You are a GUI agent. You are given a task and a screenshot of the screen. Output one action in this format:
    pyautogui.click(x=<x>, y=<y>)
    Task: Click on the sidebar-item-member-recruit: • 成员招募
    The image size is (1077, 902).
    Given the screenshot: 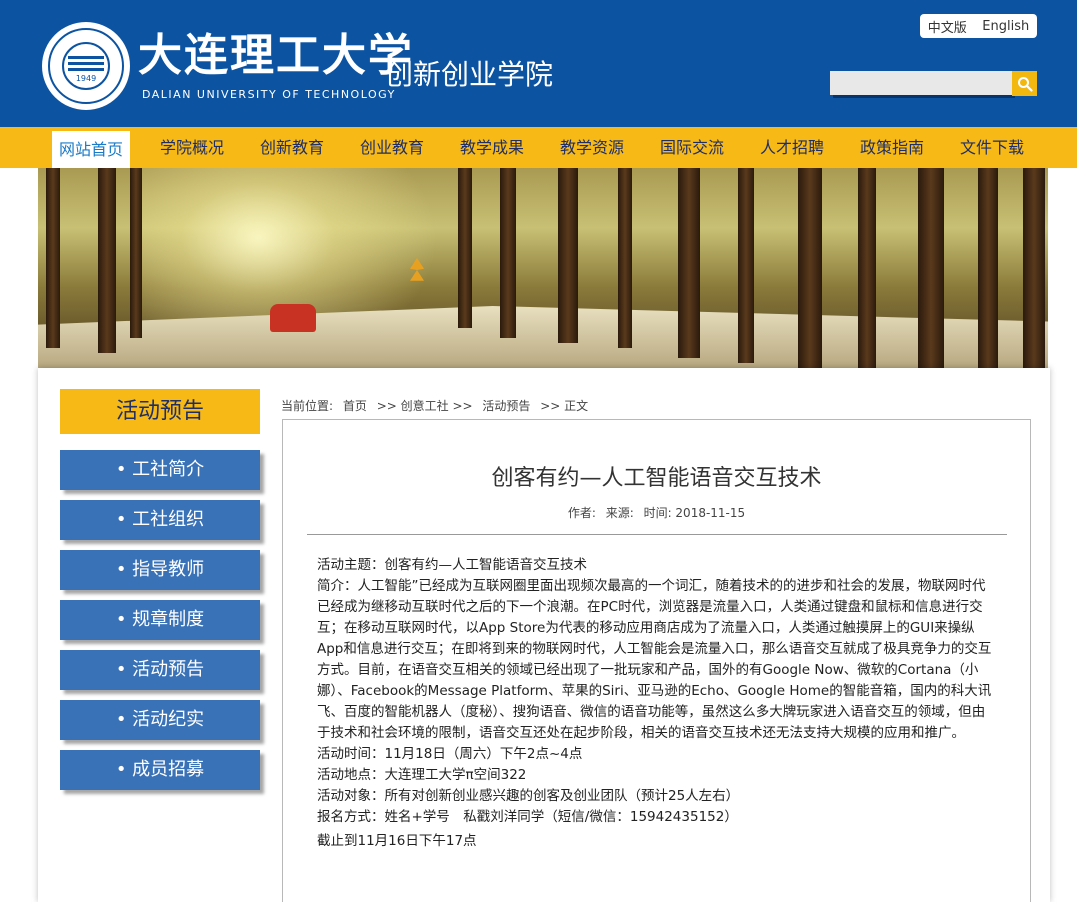 What is the action you would take?
    pyautogui.click(x=160, y=770)
    